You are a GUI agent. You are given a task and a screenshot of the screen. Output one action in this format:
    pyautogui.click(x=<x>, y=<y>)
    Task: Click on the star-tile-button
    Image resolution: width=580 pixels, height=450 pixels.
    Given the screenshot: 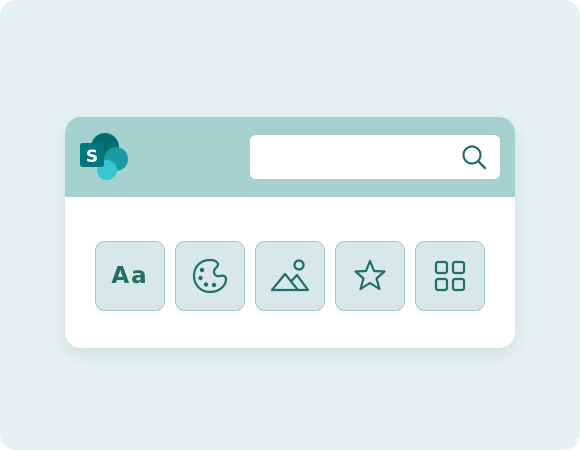 What is the action you would take?
    pyautogui.click(x=370, y=276)
    